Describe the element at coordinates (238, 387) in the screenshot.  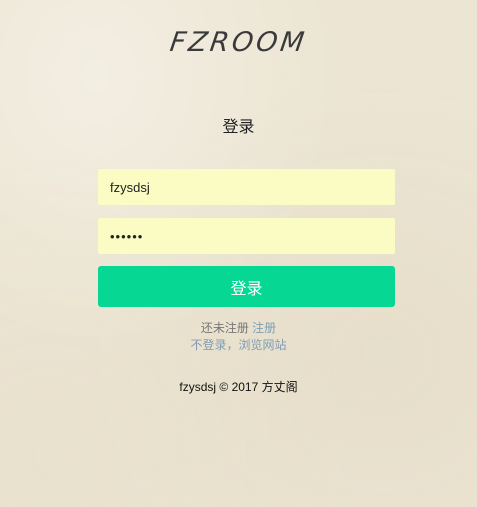
I see `footer-copyright: fzysdsj © 2017 方丈阁` at that location.